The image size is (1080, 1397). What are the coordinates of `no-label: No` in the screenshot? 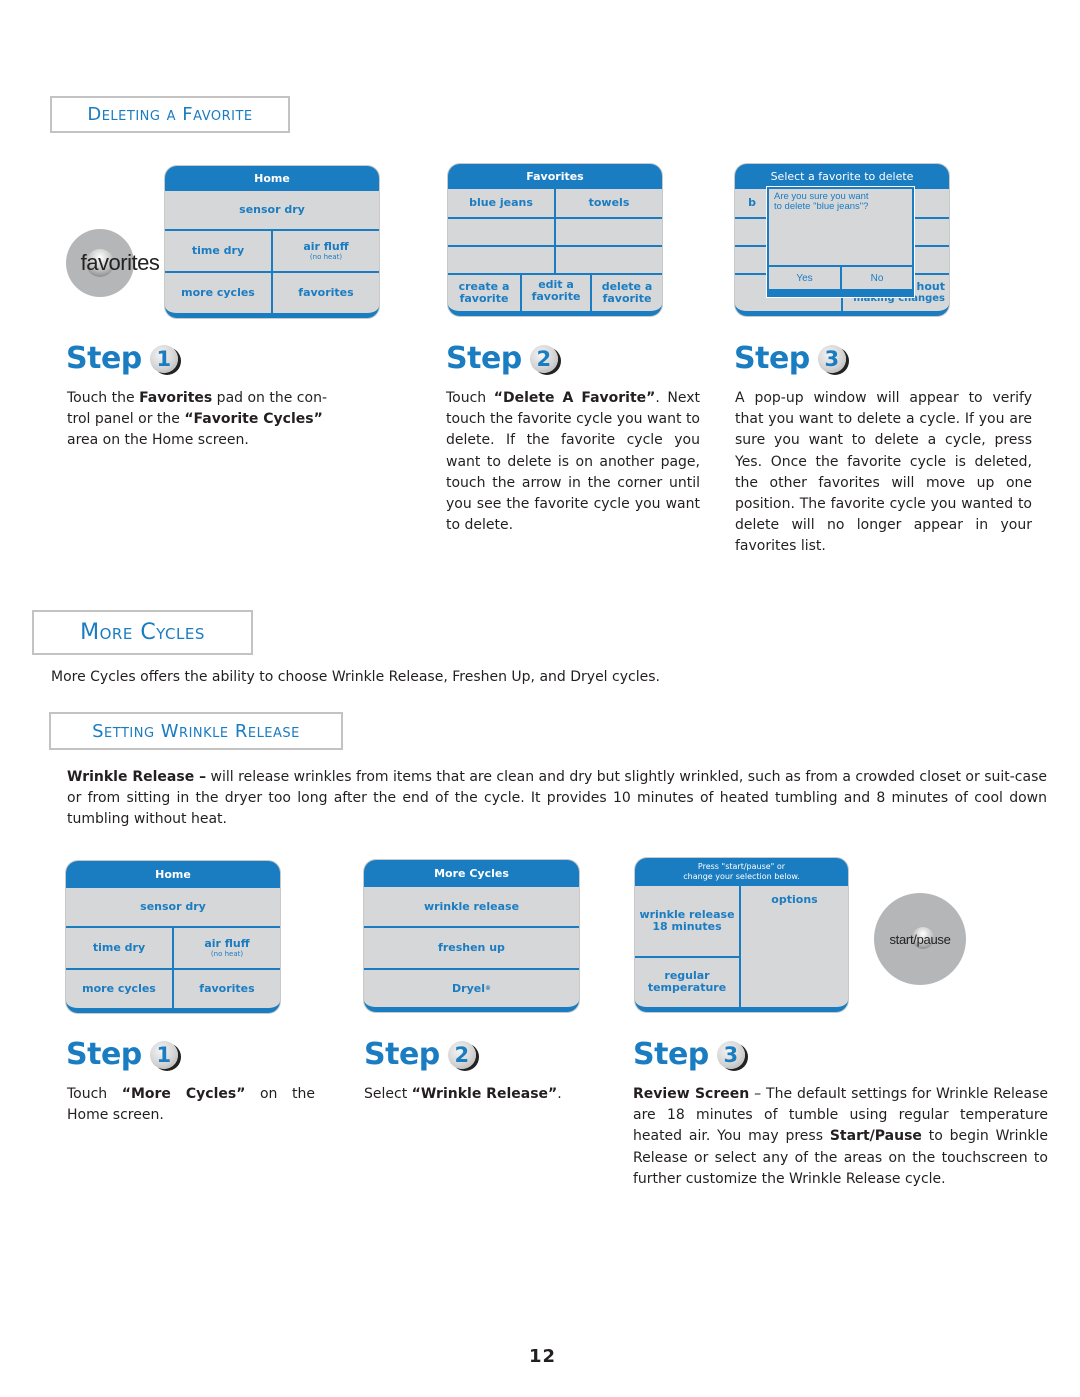 It's located at (877, 278).